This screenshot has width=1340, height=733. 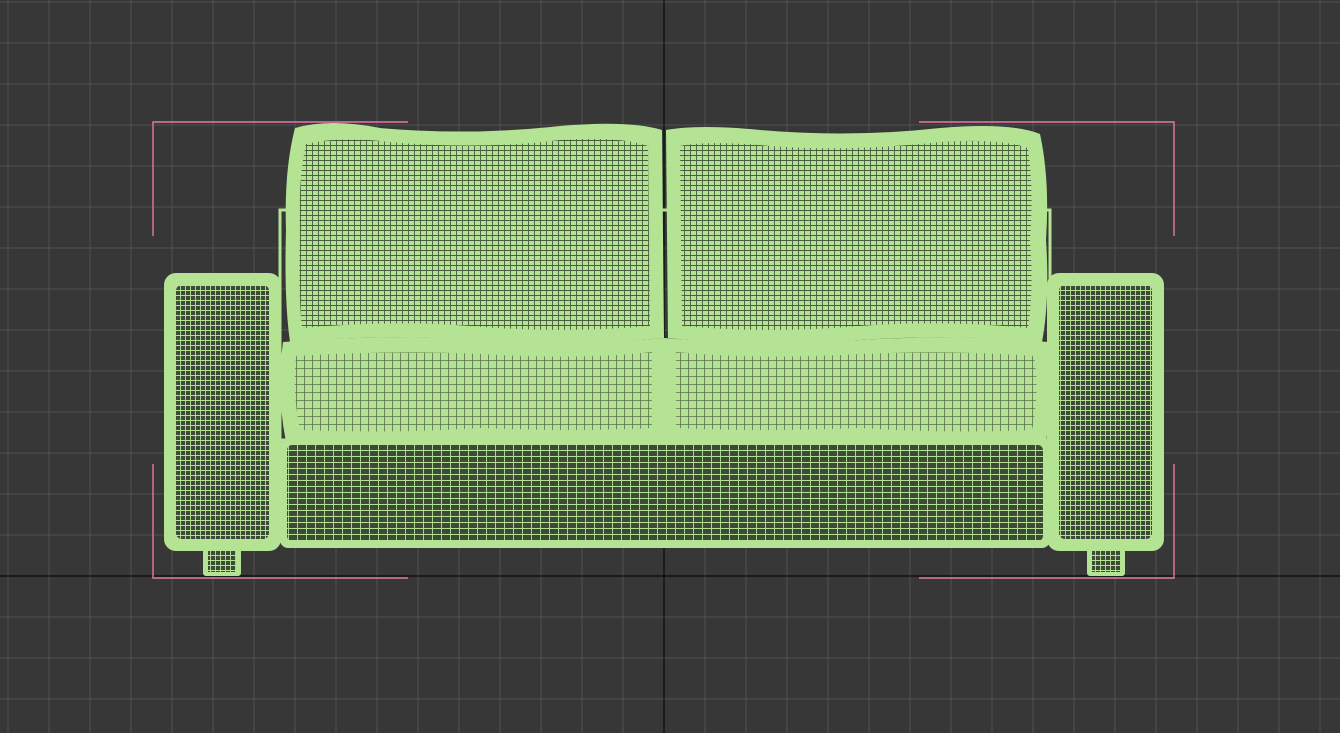 I want to click on left-armrest, so click(x=222, y=412).